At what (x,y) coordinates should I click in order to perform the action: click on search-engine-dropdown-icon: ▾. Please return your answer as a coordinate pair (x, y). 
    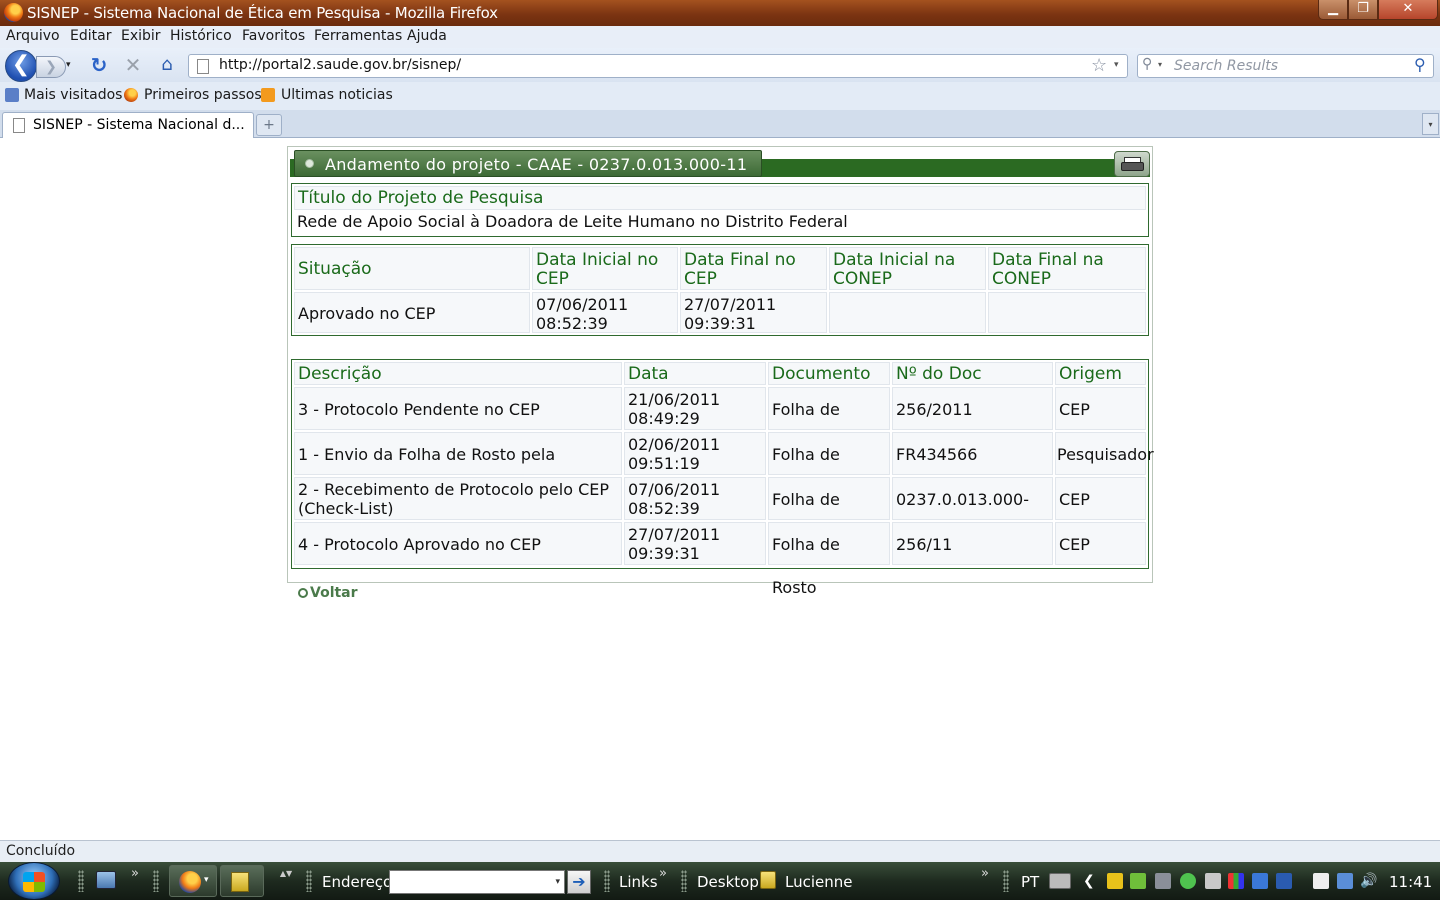
    Looking at the image, I should click on (1160, 64).